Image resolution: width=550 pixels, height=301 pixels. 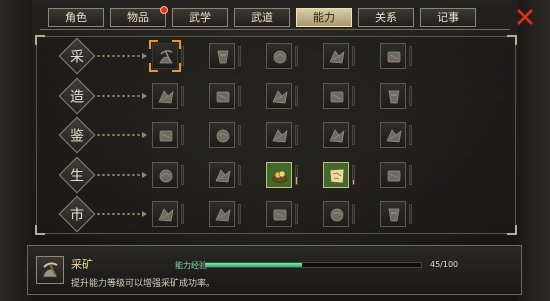 I want to click on forge-hammer-icon, so click(x=166, y=97).